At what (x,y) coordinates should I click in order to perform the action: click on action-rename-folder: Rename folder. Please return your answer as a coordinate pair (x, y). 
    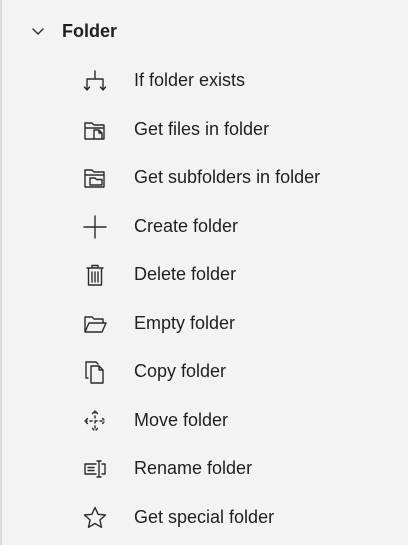
    Looking at the image, I should click on (204, 468).